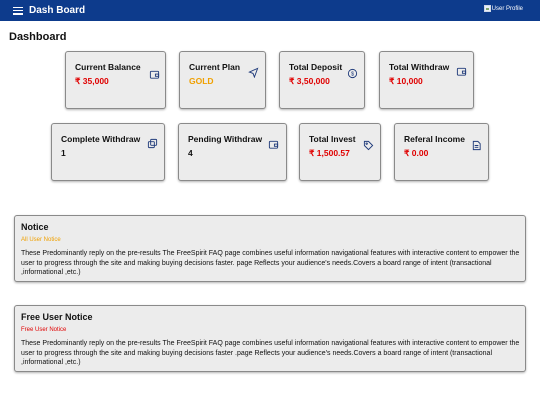  What do you see at coordinates (253, 72) in the screenshot?
I see `send-icon` at bounding box center [253, 72].